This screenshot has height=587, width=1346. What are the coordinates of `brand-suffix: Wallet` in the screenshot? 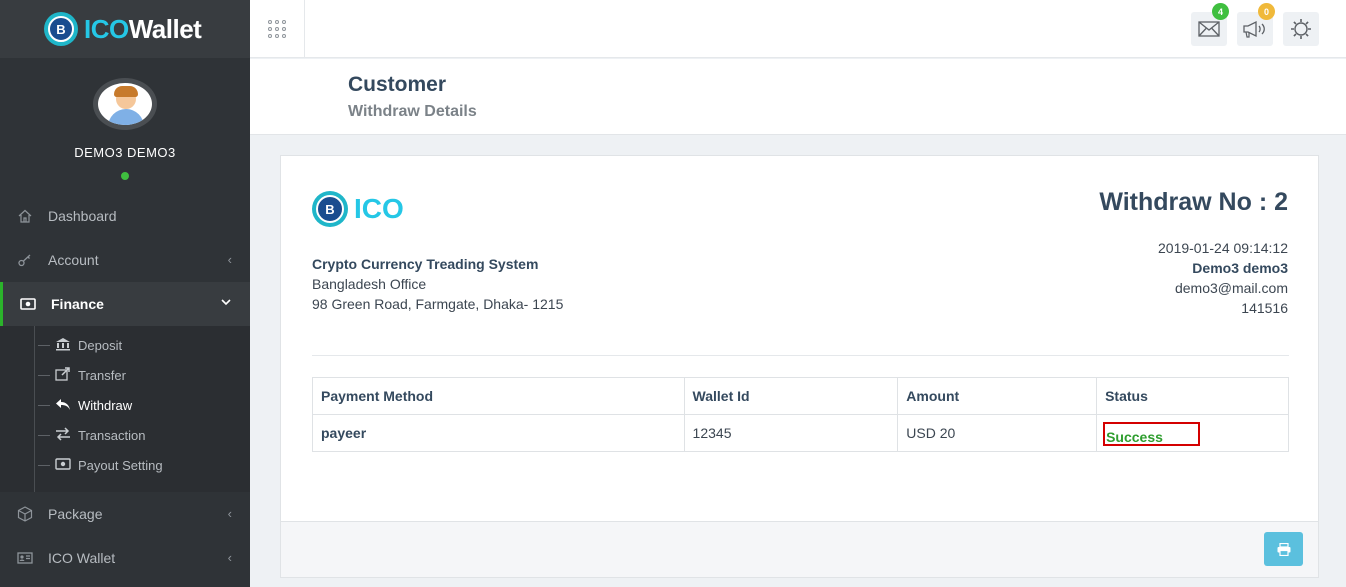 It's located at (165, 28).